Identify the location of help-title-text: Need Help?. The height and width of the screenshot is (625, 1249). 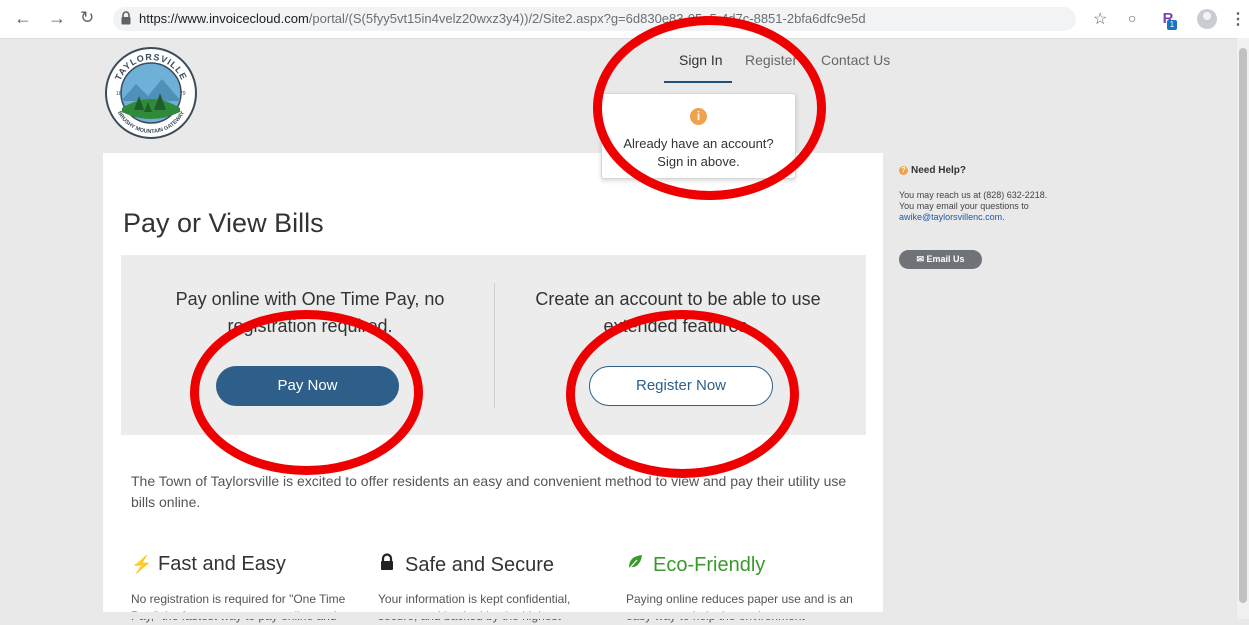
(939, 170).